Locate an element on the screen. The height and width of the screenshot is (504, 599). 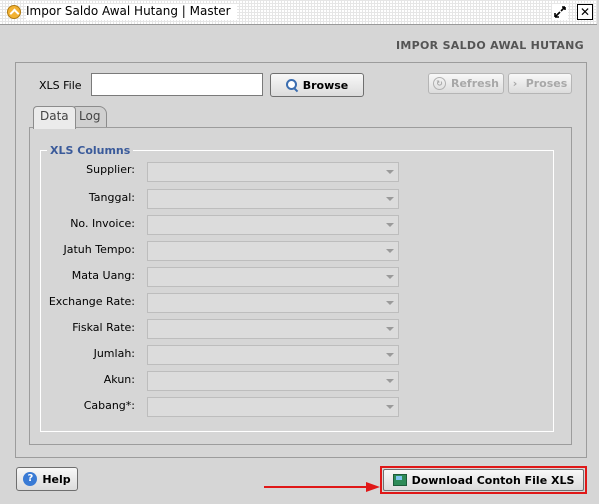
select-no-invoice is located at coordinates (273, 225).